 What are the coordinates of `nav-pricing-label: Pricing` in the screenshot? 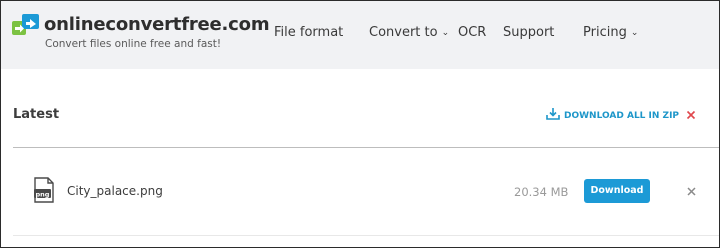 It's located at (605, 32).